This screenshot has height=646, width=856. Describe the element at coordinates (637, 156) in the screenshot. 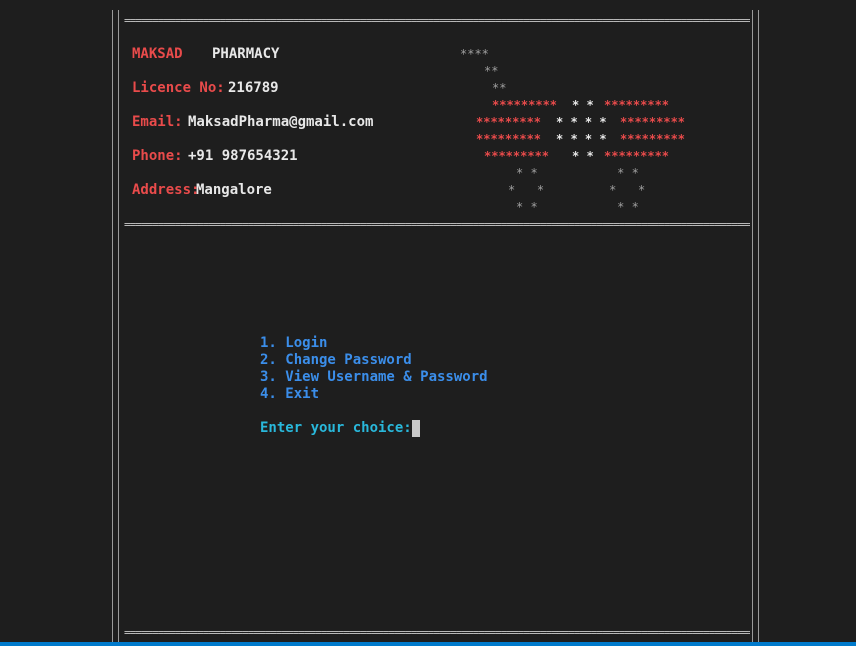

I see `logo-row-7-right: *********` at that location.